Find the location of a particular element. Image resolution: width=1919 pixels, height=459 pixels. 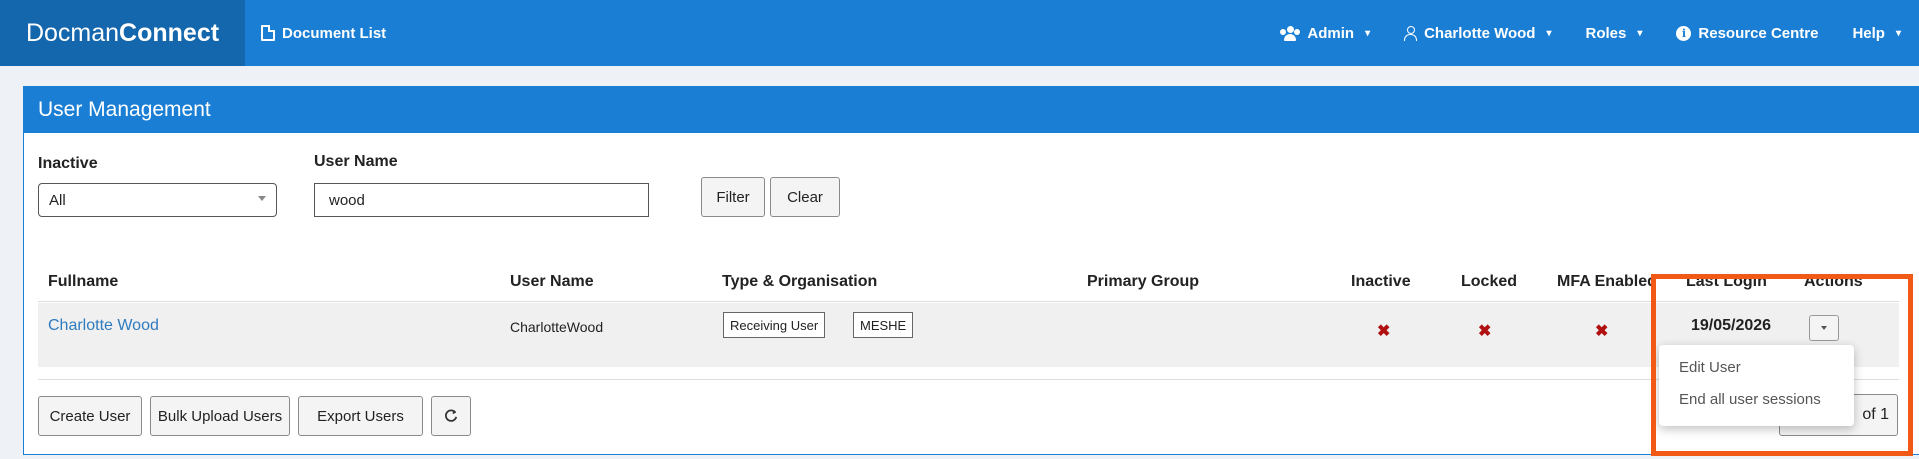

column-inactive: Inactive is located at coordinates (1381, 282).